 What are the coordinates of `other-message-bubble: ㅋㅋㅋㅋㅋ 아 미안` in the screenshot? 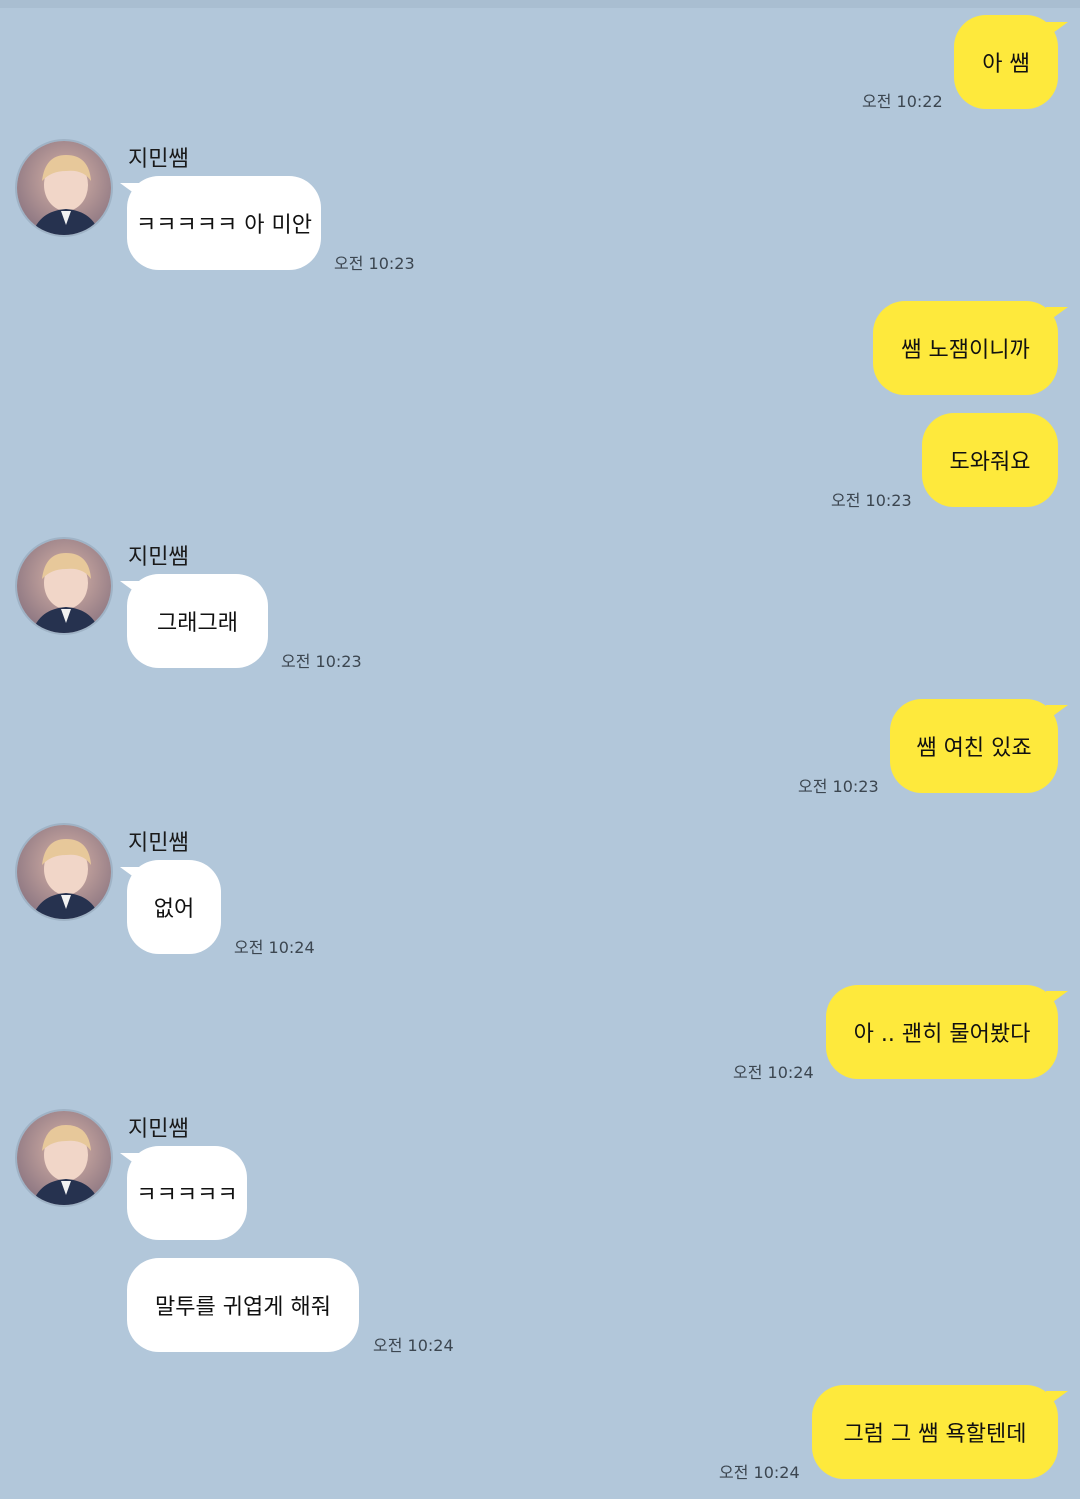 It's located at (224, 223).